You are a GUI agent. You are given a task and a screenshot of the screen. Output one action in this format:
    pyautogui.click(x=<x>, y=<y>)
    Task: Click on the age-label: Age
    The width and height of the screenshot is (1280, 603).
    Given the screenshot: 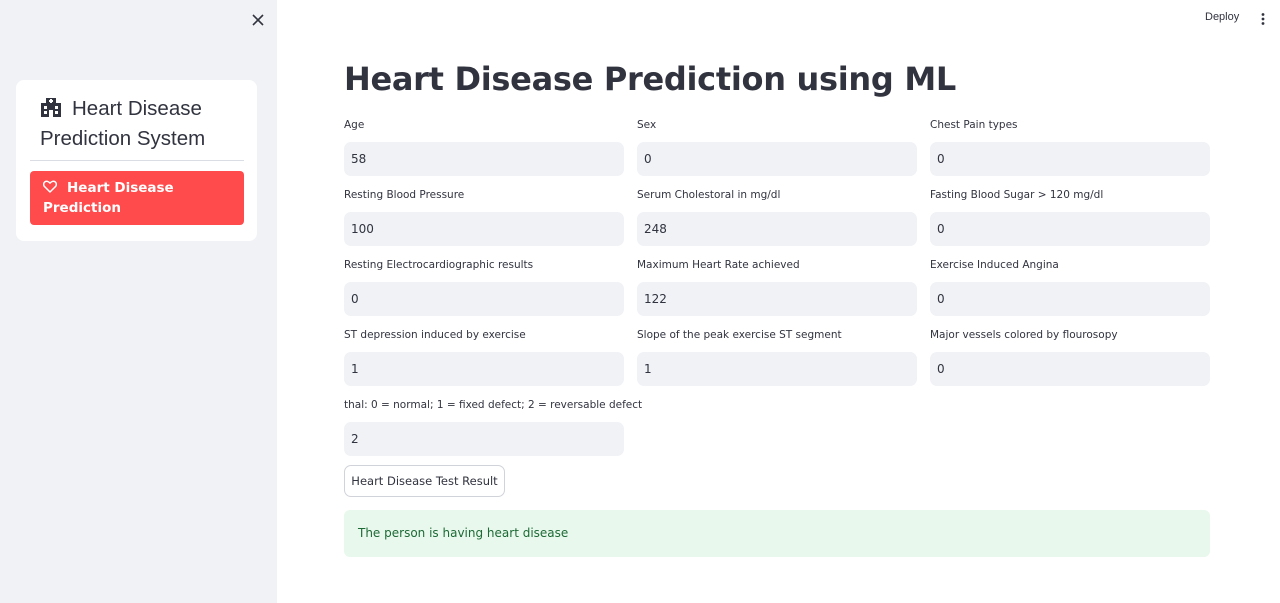 What is the action you would take?
    pyautogui.click(x=354, y=125)
    